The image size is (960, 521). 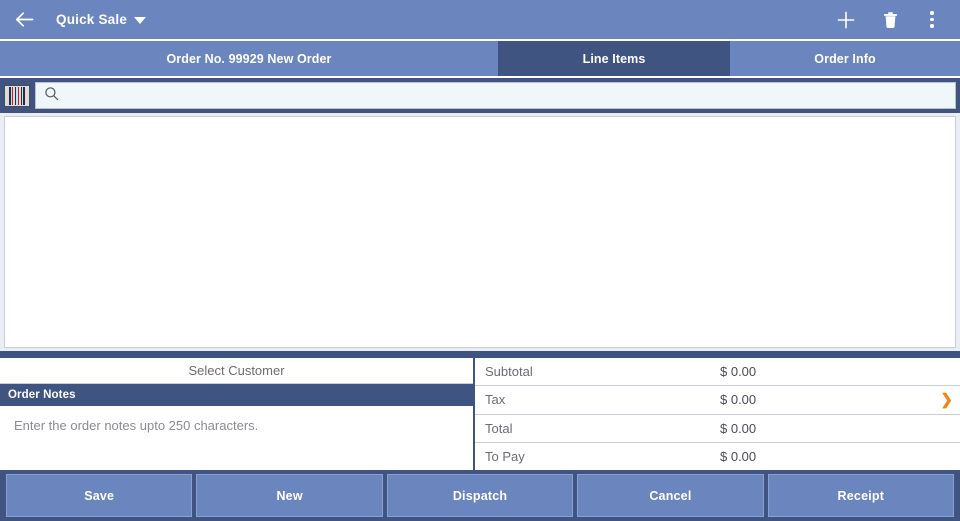 I want to click on tab-order-info-label: Order Info, so click(x=845, y=58).